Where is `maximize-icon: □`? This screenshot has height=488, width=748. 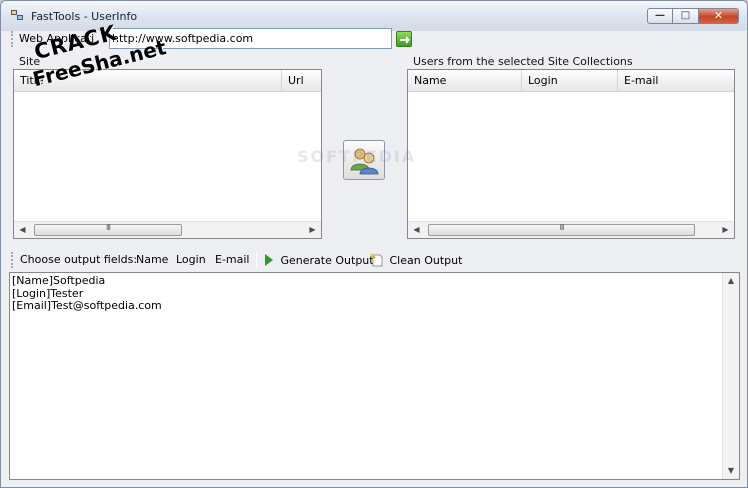
maximize-icon: □ is located at coordinates (685, 15).